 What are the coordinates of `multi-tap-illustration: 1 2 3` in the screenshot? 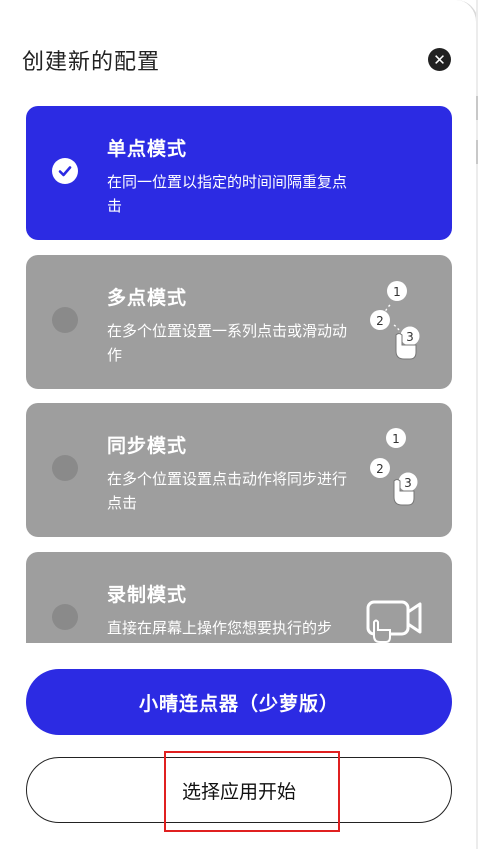 It's located at (395, 320).